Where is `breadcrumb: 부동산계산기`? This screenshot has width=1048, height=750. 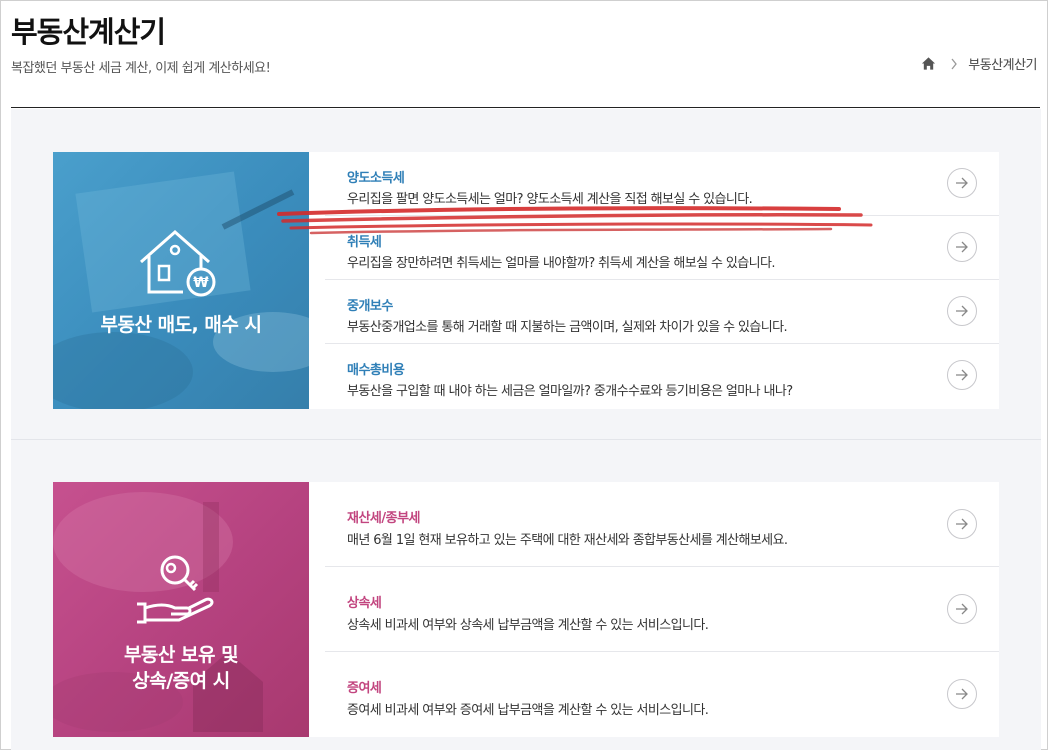
breadcrumb: 부동산계산기 is located at coordinates (979, 63).